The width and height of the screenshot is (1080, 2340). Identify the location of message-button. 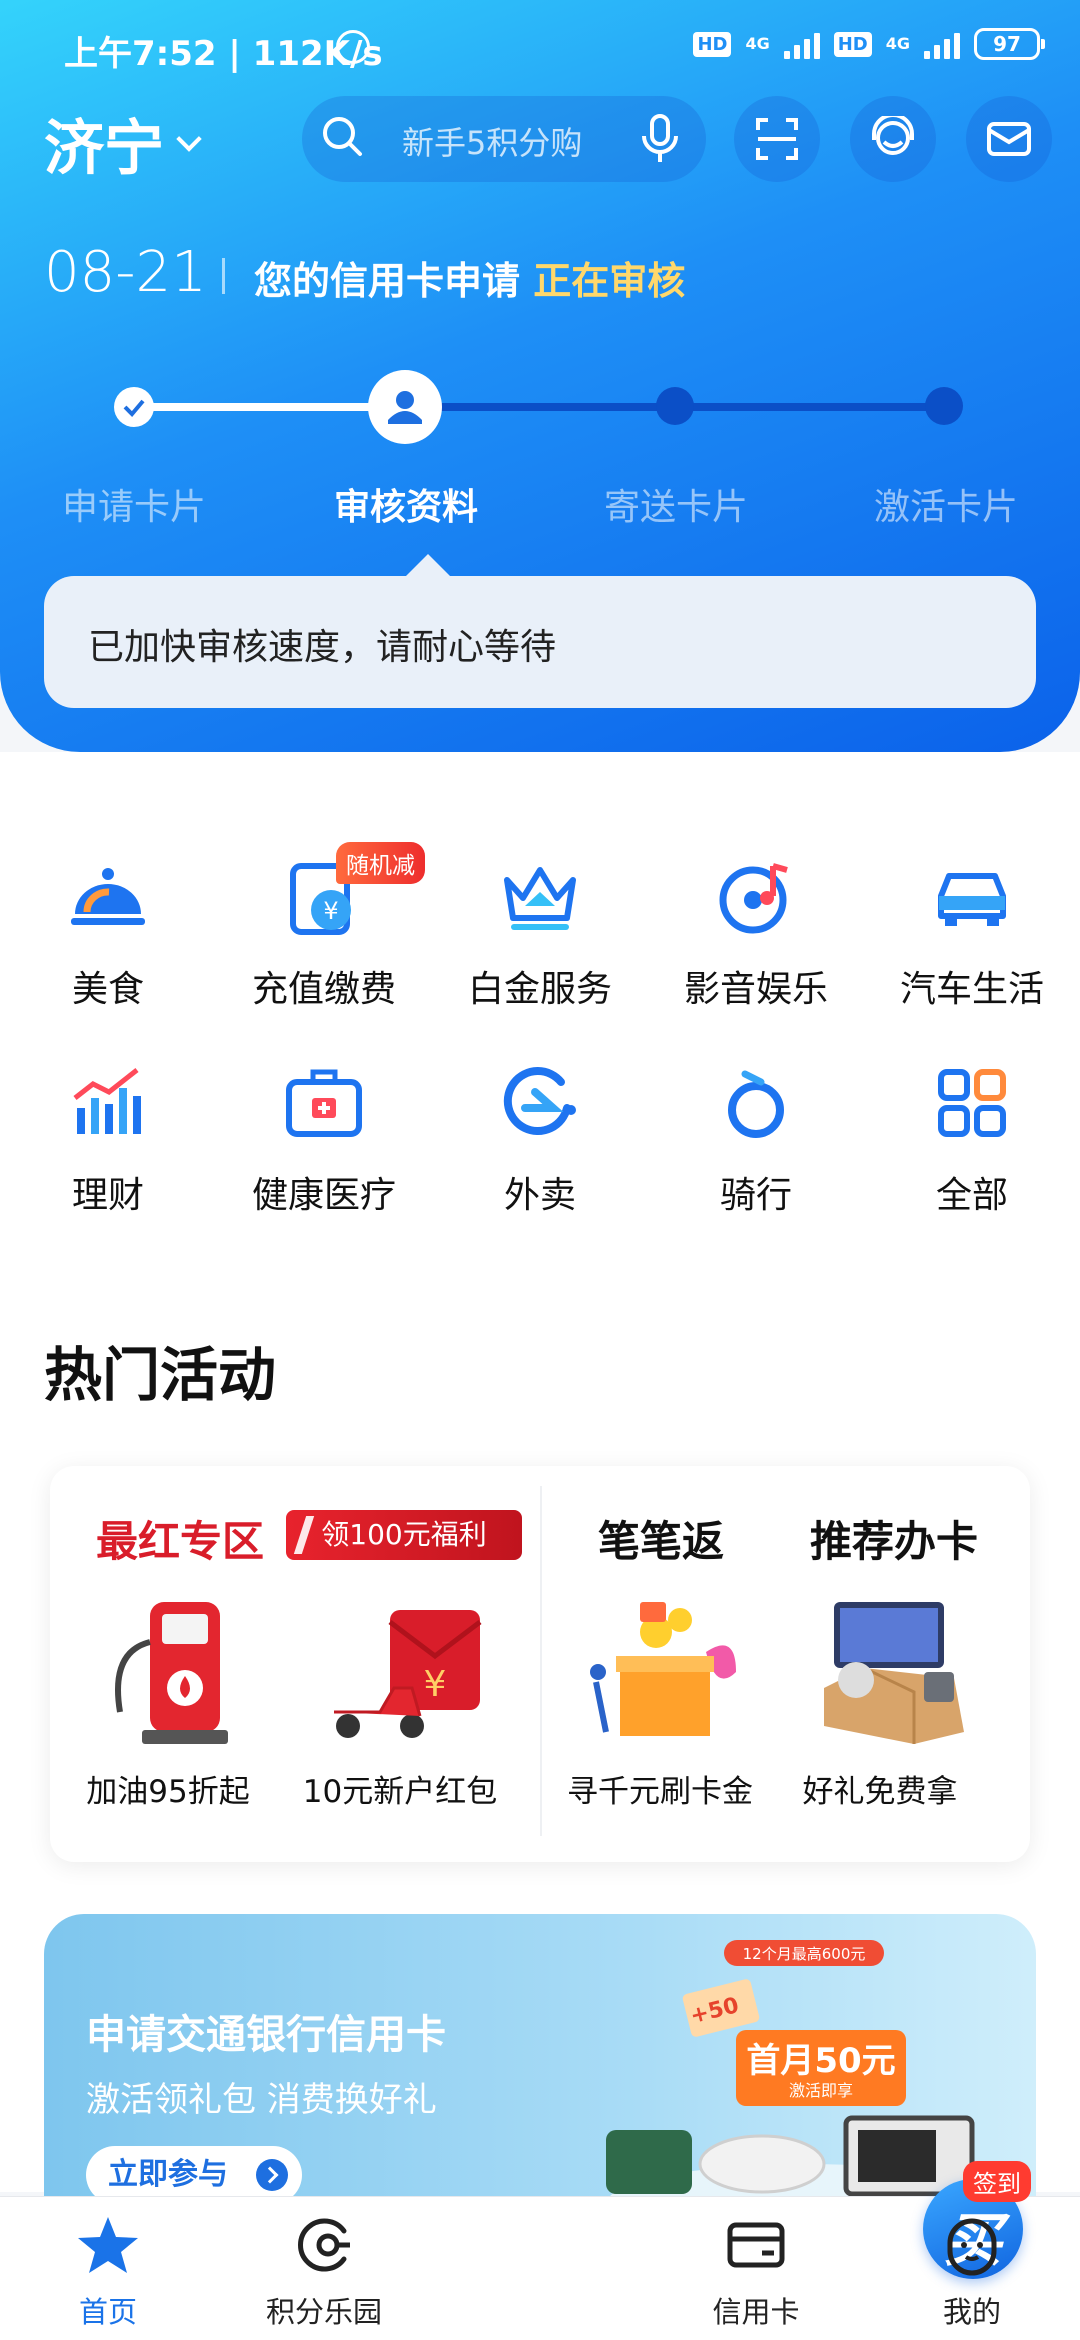
(1009, 139).